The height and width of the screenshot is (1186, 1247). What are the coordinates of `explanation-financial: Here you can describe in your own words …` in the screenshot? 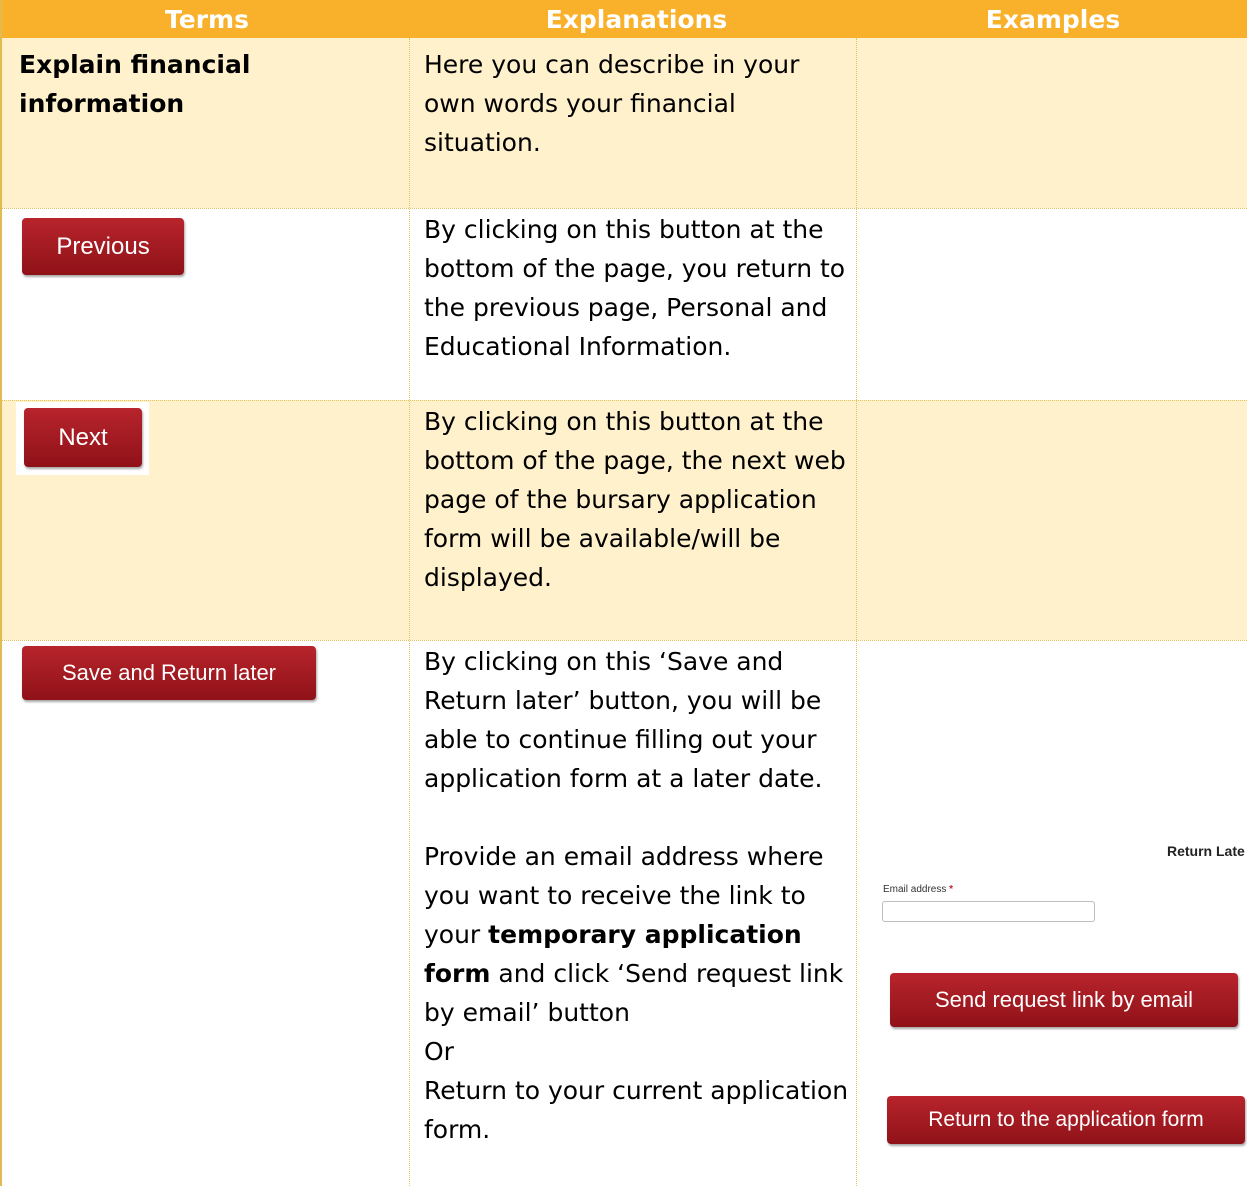 It's located at (639, 103).